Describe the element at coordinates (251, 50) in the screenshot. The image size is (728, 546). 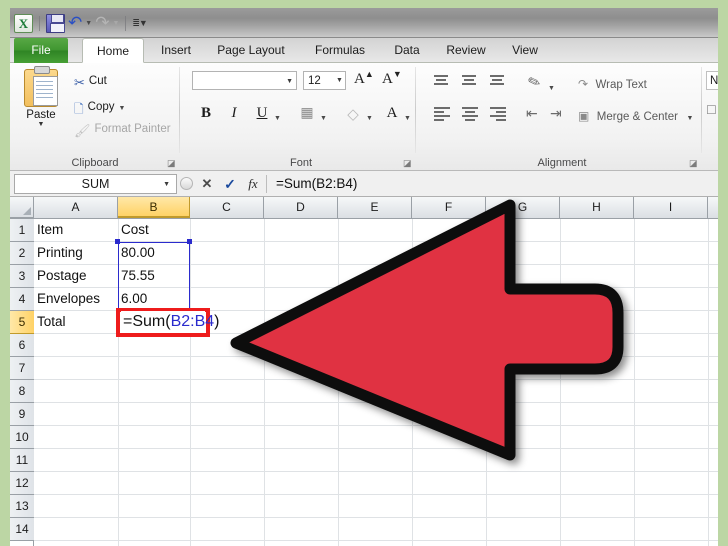
I see `tab-page-layout: Page Layout` at that location.